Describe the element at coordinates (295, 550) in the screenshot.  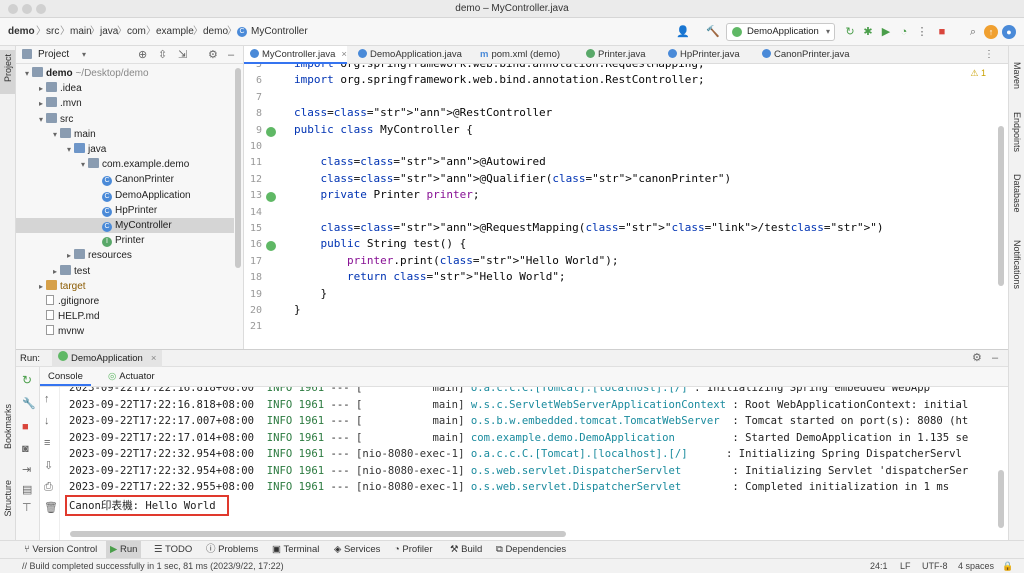
I see `terminal-tool-button: ▣ Terminal` at that location.